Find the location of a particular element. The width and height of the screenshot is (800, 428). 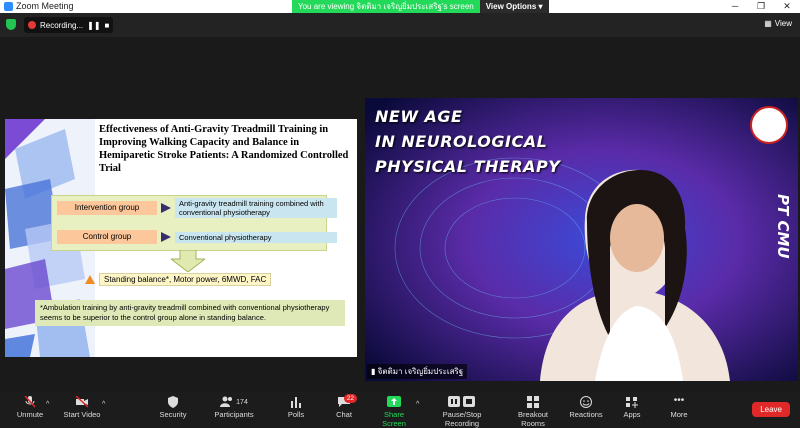

pause-stop-icon is located at coordinates (461, 401).